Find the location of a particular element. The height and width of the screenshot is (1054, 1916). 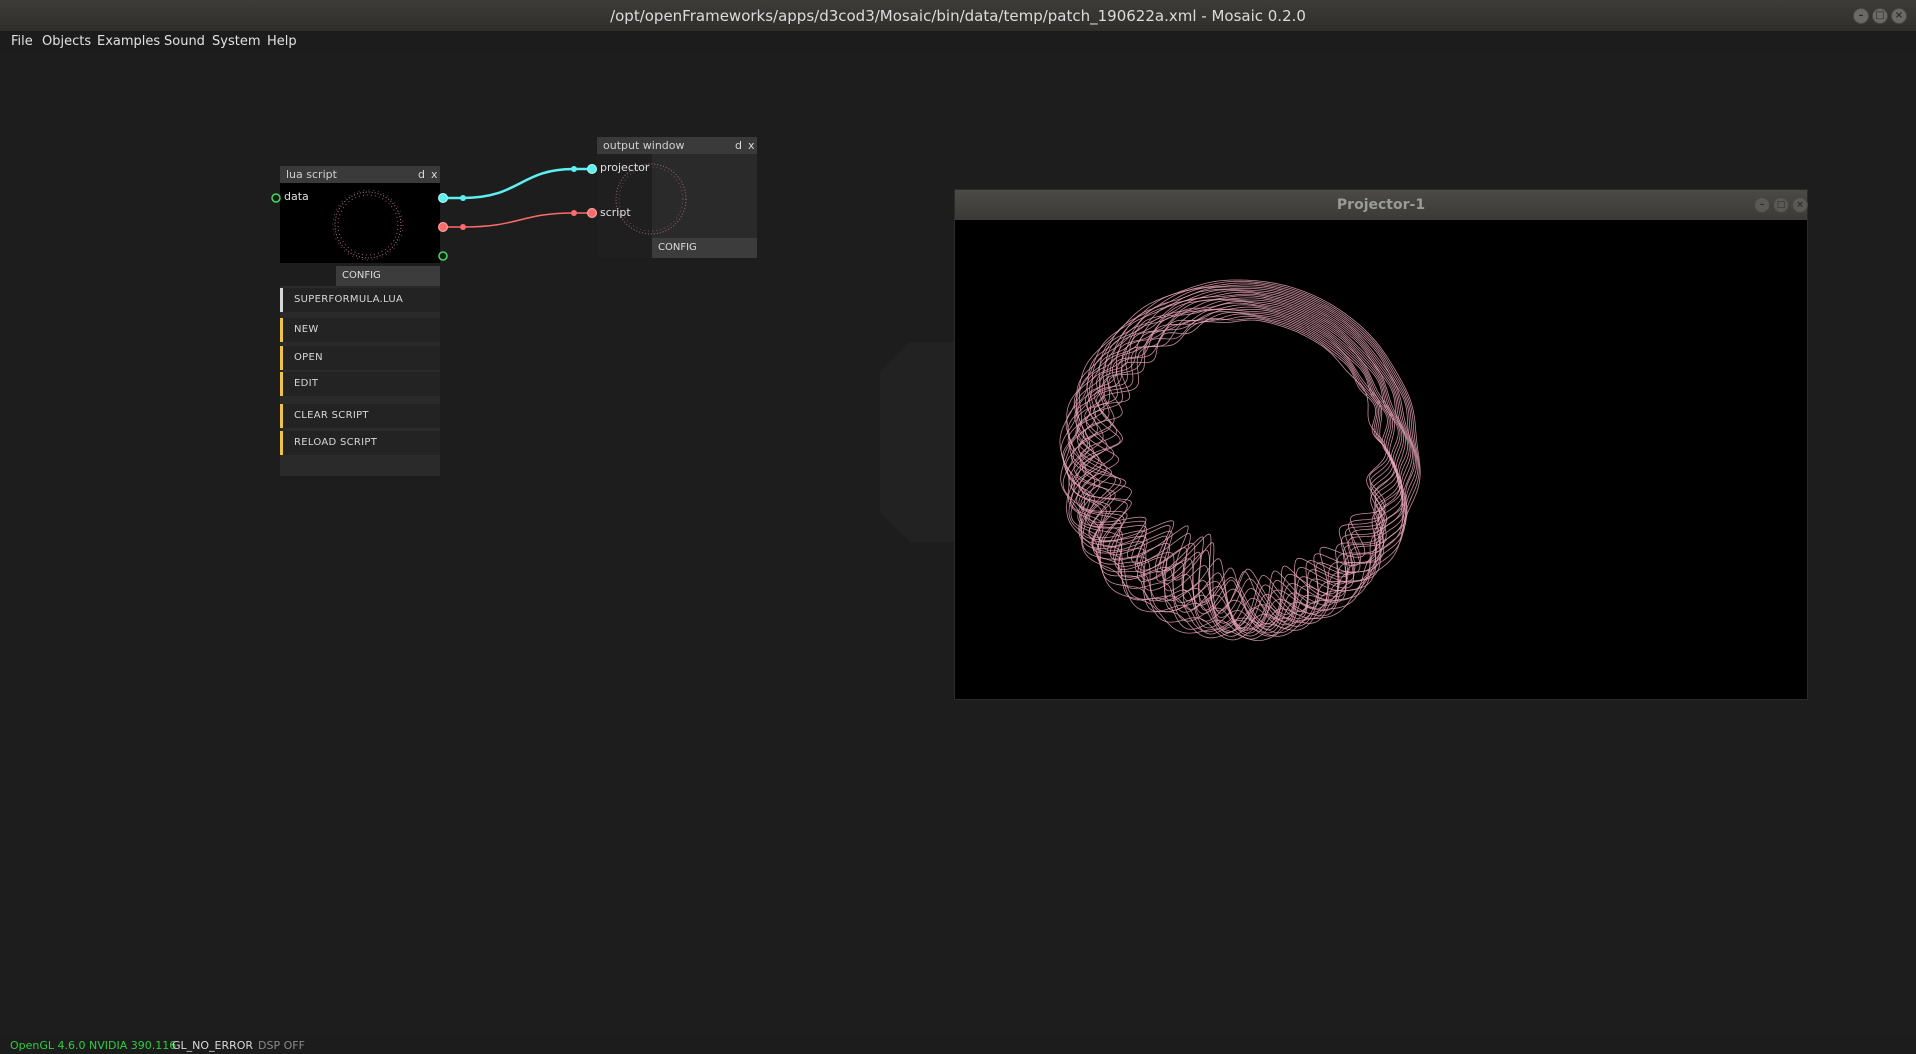

menu-objects: Objects is located at coordinates (66, 41).